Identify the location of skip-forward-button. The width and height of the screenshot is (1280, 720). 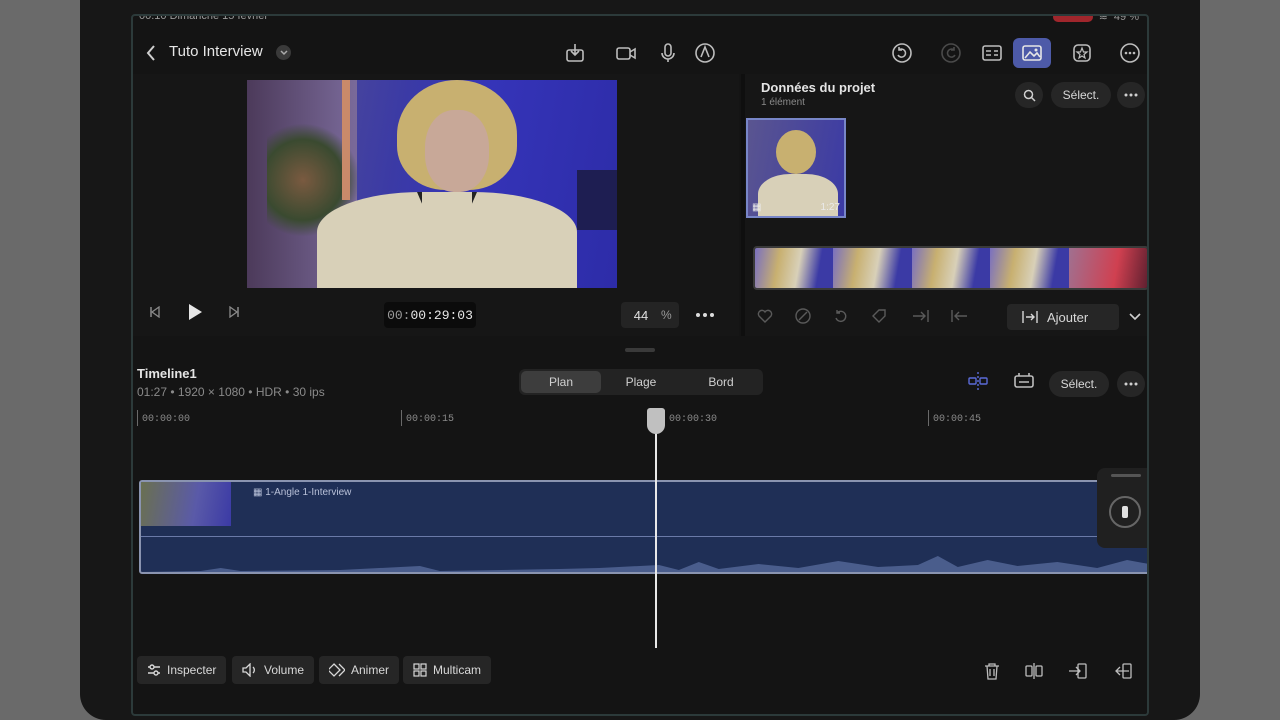
(234, 312).